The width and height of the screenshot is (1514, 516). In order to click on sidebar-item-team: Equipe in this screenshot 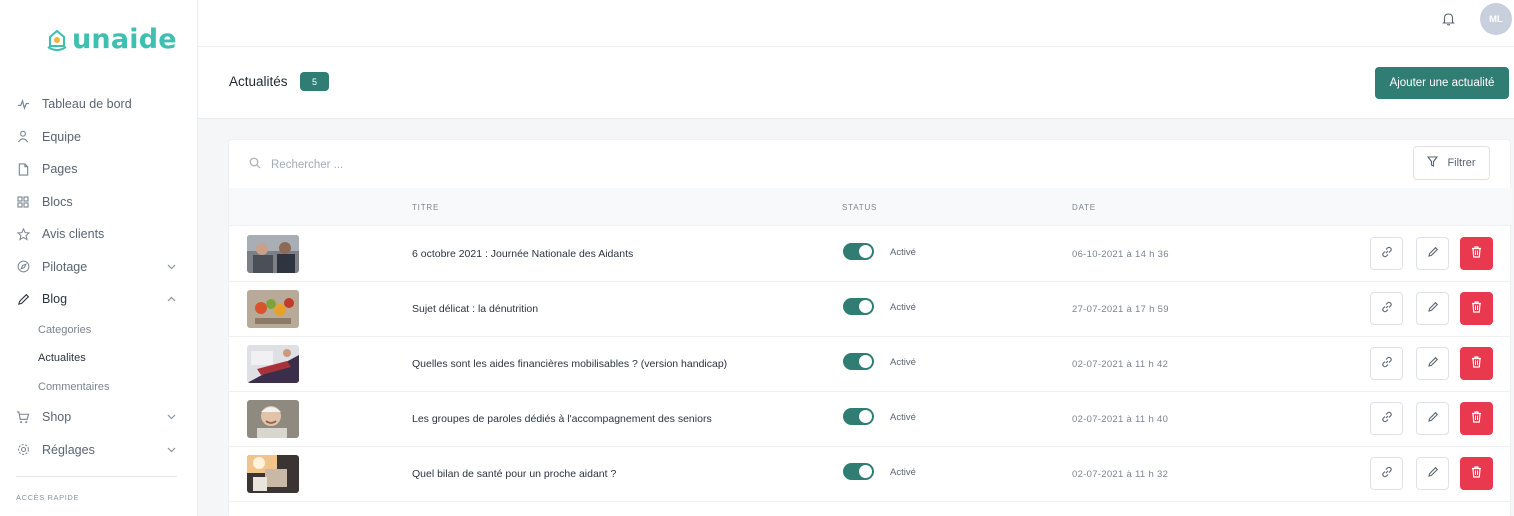, I will do `click(99, 137)`.